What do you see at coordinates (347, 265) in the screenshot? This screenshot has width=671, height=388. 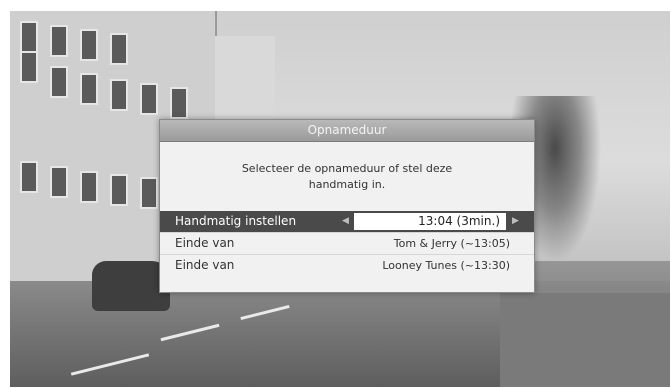 I see `option-end-of-program-2: Einde van Looney Tunes (~13:30)` at bounding box center [347, 265].